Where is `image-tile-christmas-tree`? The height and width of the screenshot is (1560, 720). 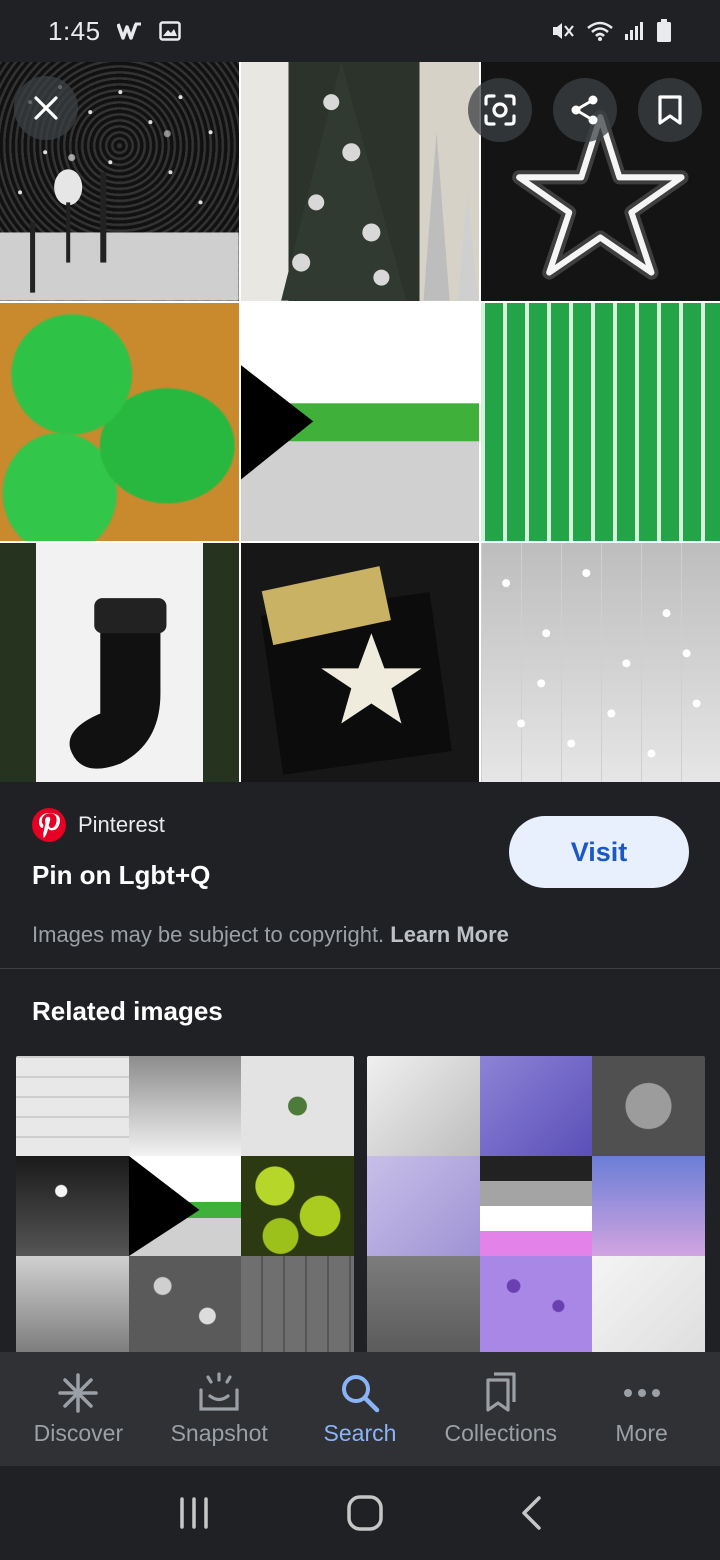 image-tile-christmas-tree is located at coordinates (360, 181).